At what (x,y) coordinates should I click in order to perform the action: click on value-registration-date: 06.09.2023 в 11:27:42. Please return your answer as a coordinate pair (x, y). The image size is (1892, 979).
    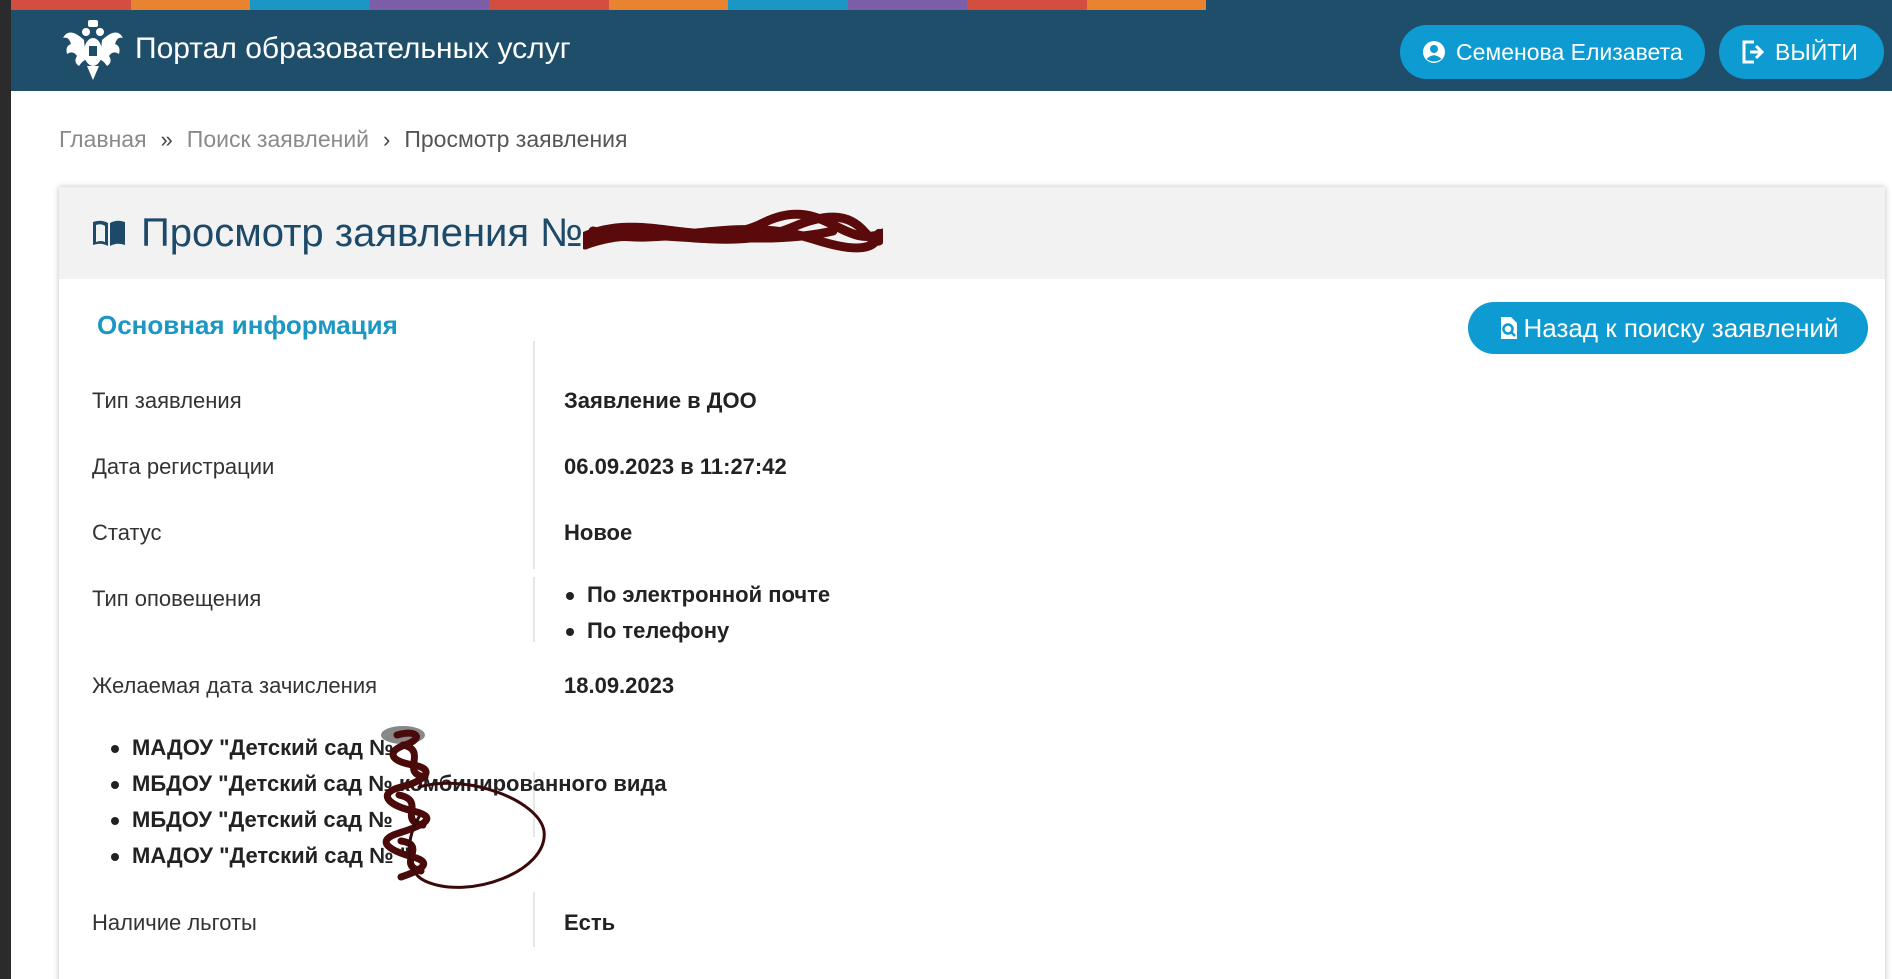
    Looking at the image, I should click on (675, 466).